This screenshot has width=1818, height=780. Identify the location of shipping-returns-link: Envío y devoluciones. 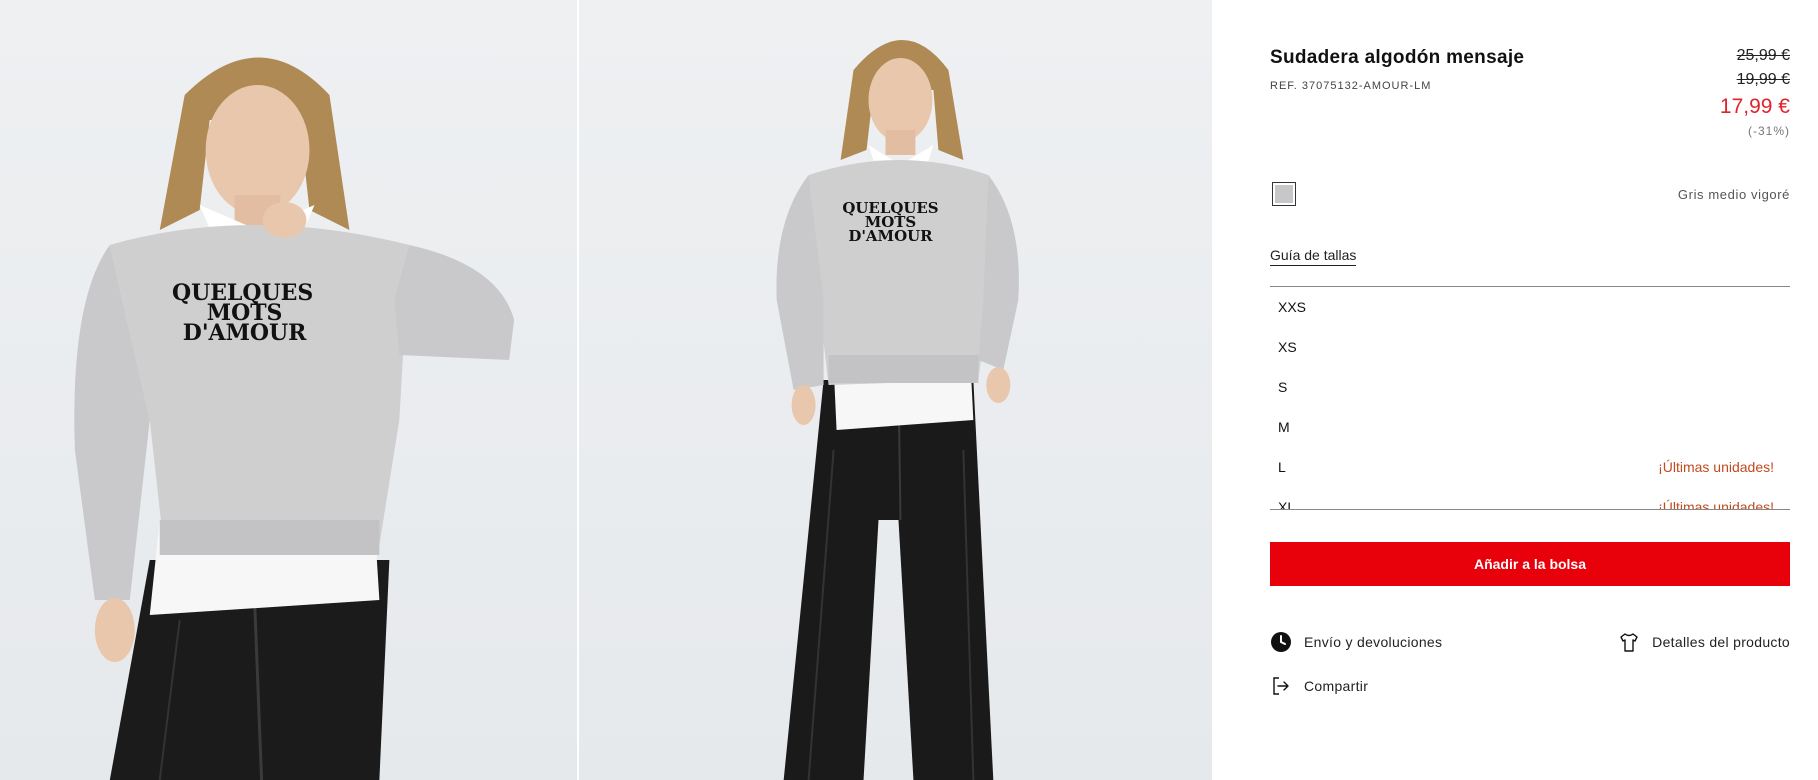
(1356, 642).